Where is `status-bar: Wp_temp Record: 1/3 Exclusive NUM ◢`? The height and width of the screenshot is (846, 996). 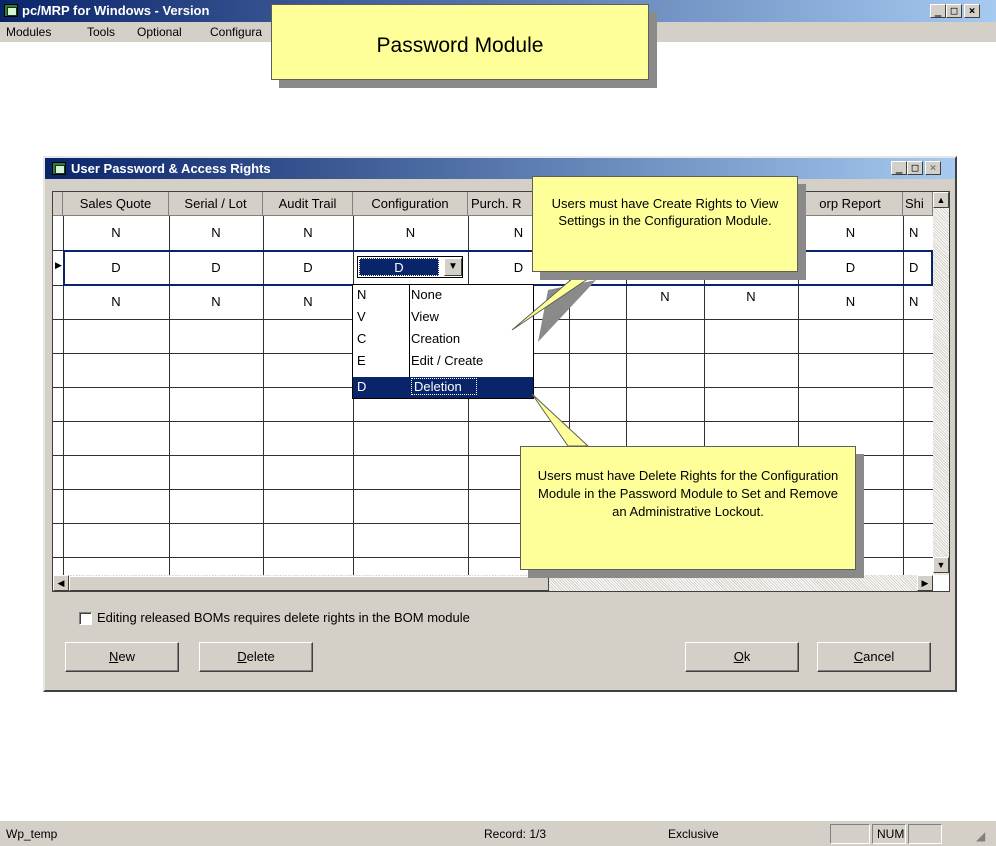 status-bar: Wp_temp Record: 1/3 Exclusive NUM ◢ is located at coordinates (498, 833).